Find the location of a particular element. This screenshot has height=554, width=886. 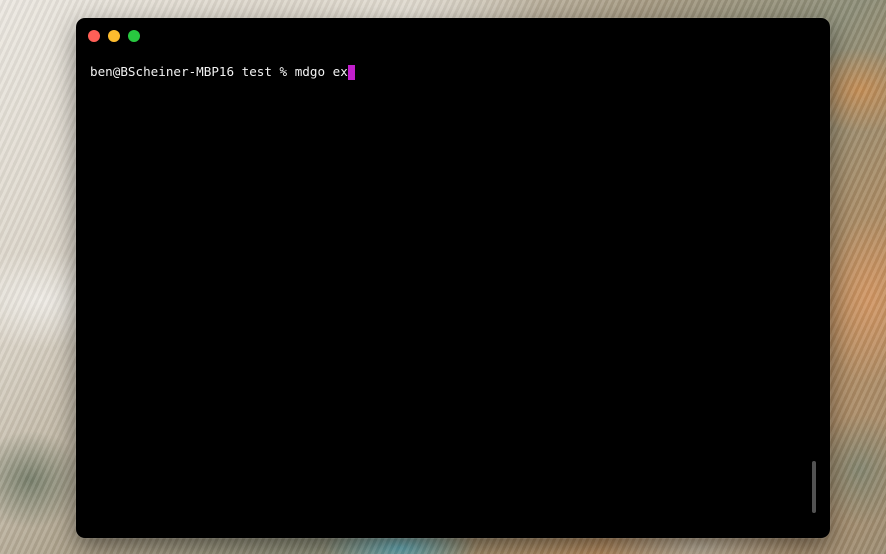

vertical-scrollbar is located at coordinates (814, 487).